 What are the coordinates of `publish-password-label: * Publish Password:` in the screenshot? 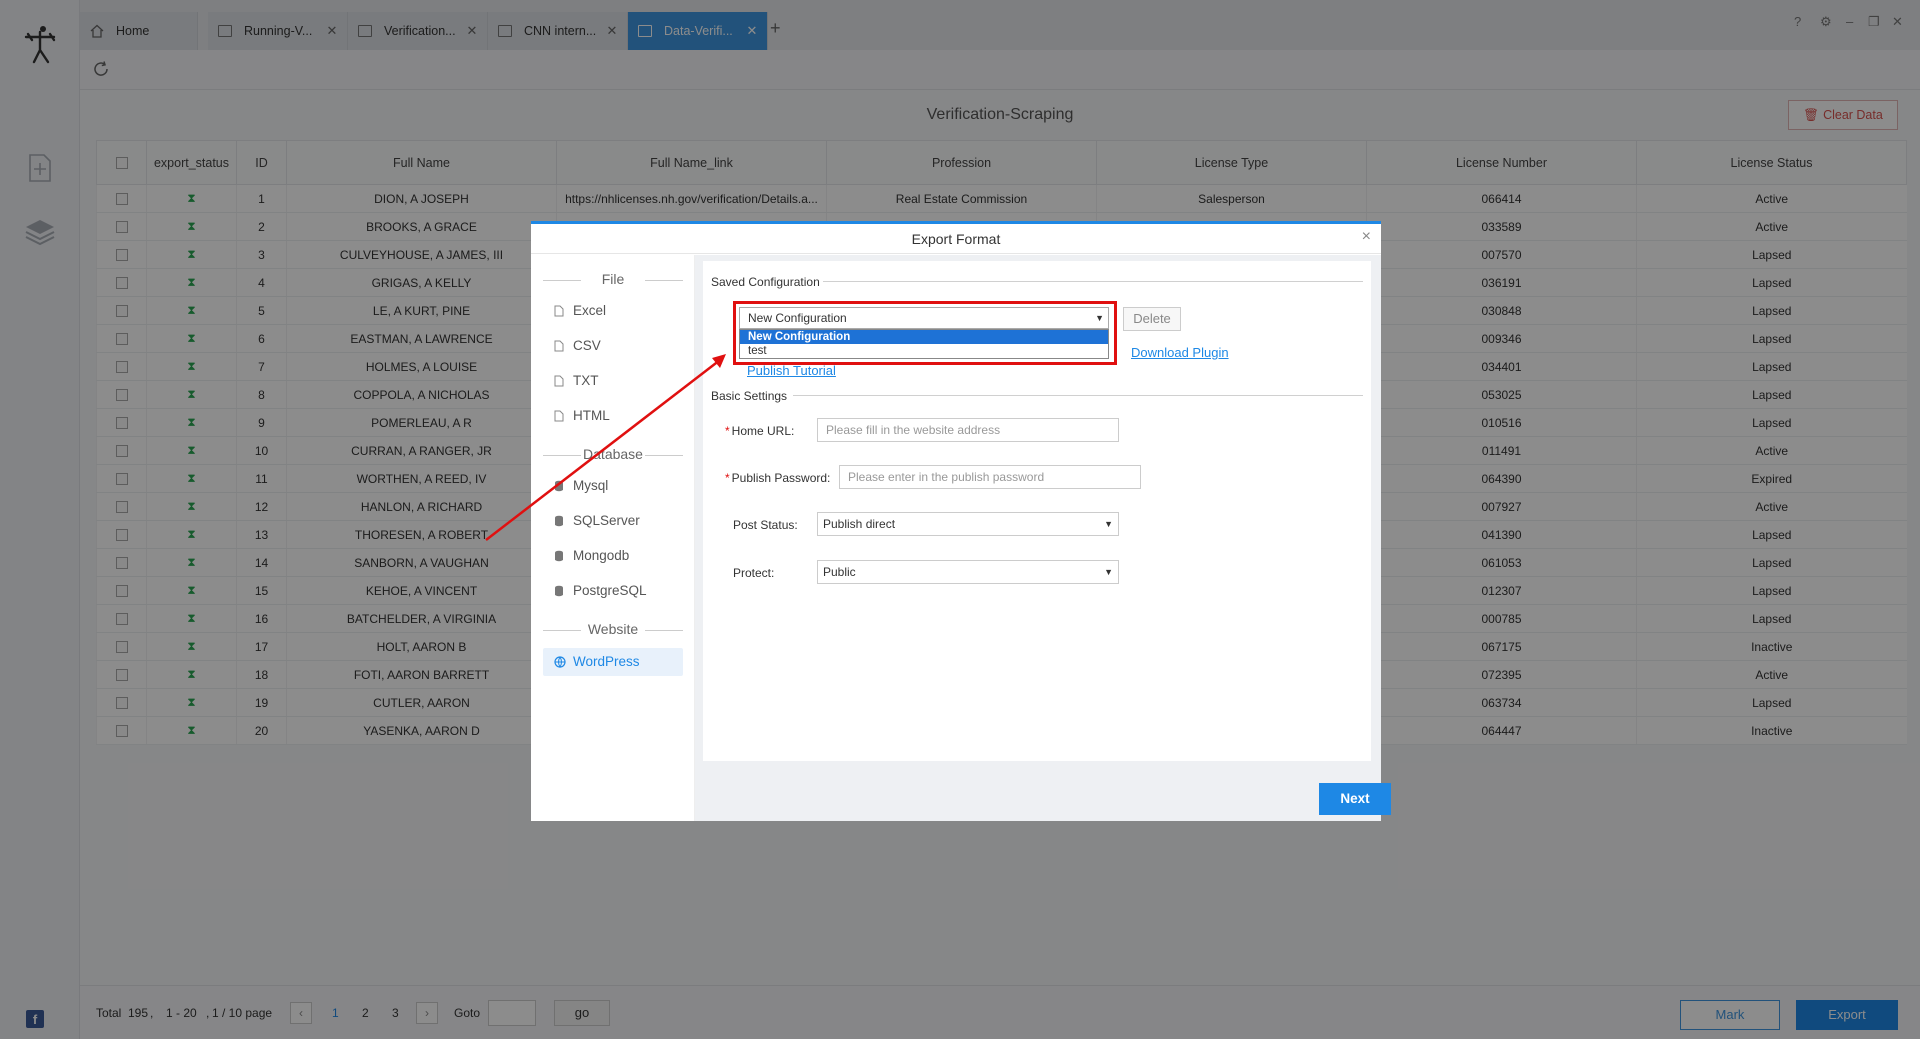 It's located at (778, 478).